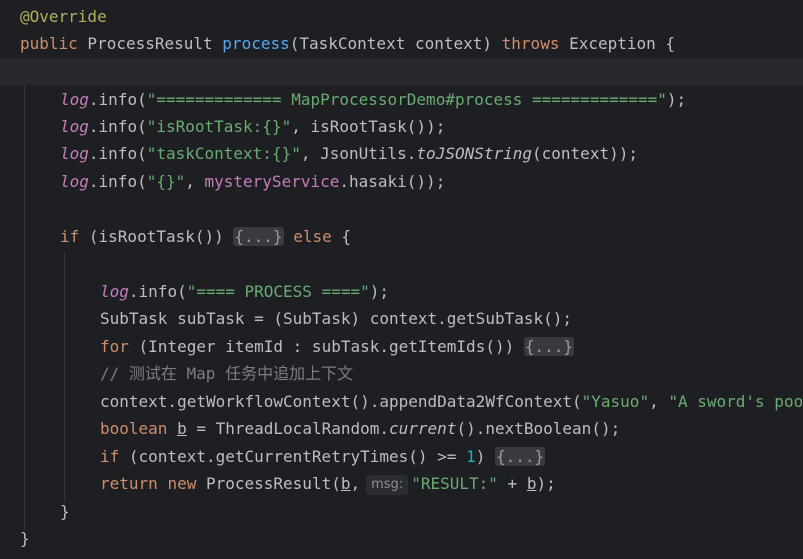  I want to click on string-literal: "RESULT:", so click(454, 483).